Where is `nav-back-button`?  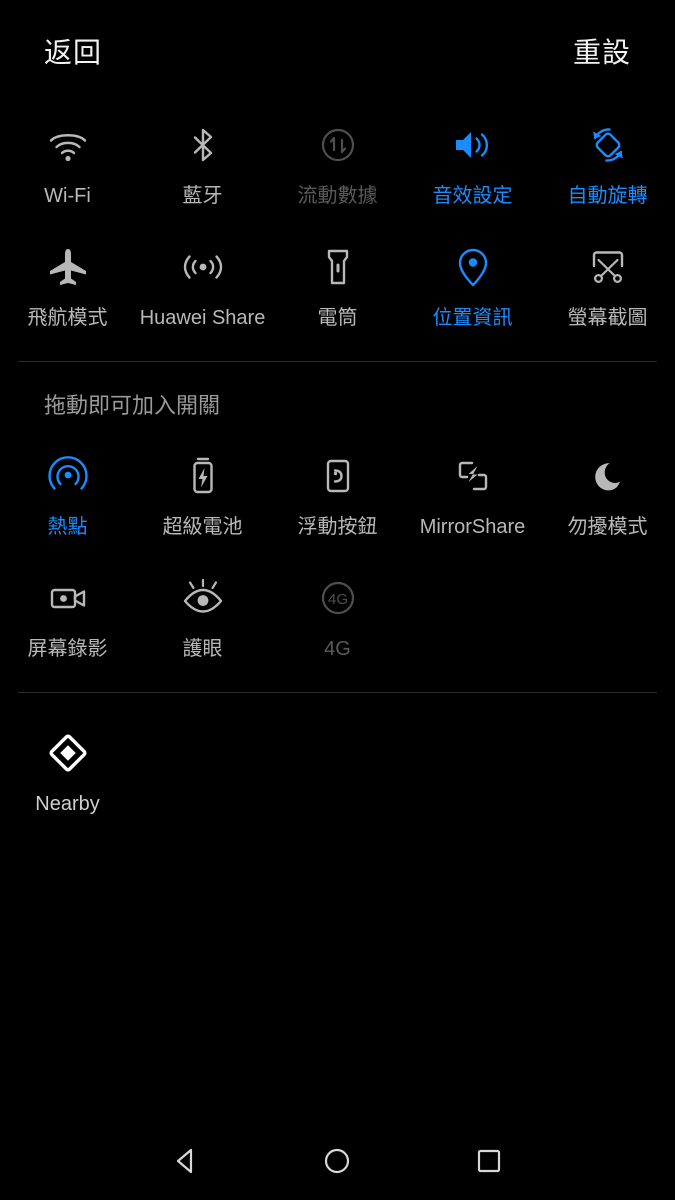 nav-back-button is located at coordinates (186, 1161).